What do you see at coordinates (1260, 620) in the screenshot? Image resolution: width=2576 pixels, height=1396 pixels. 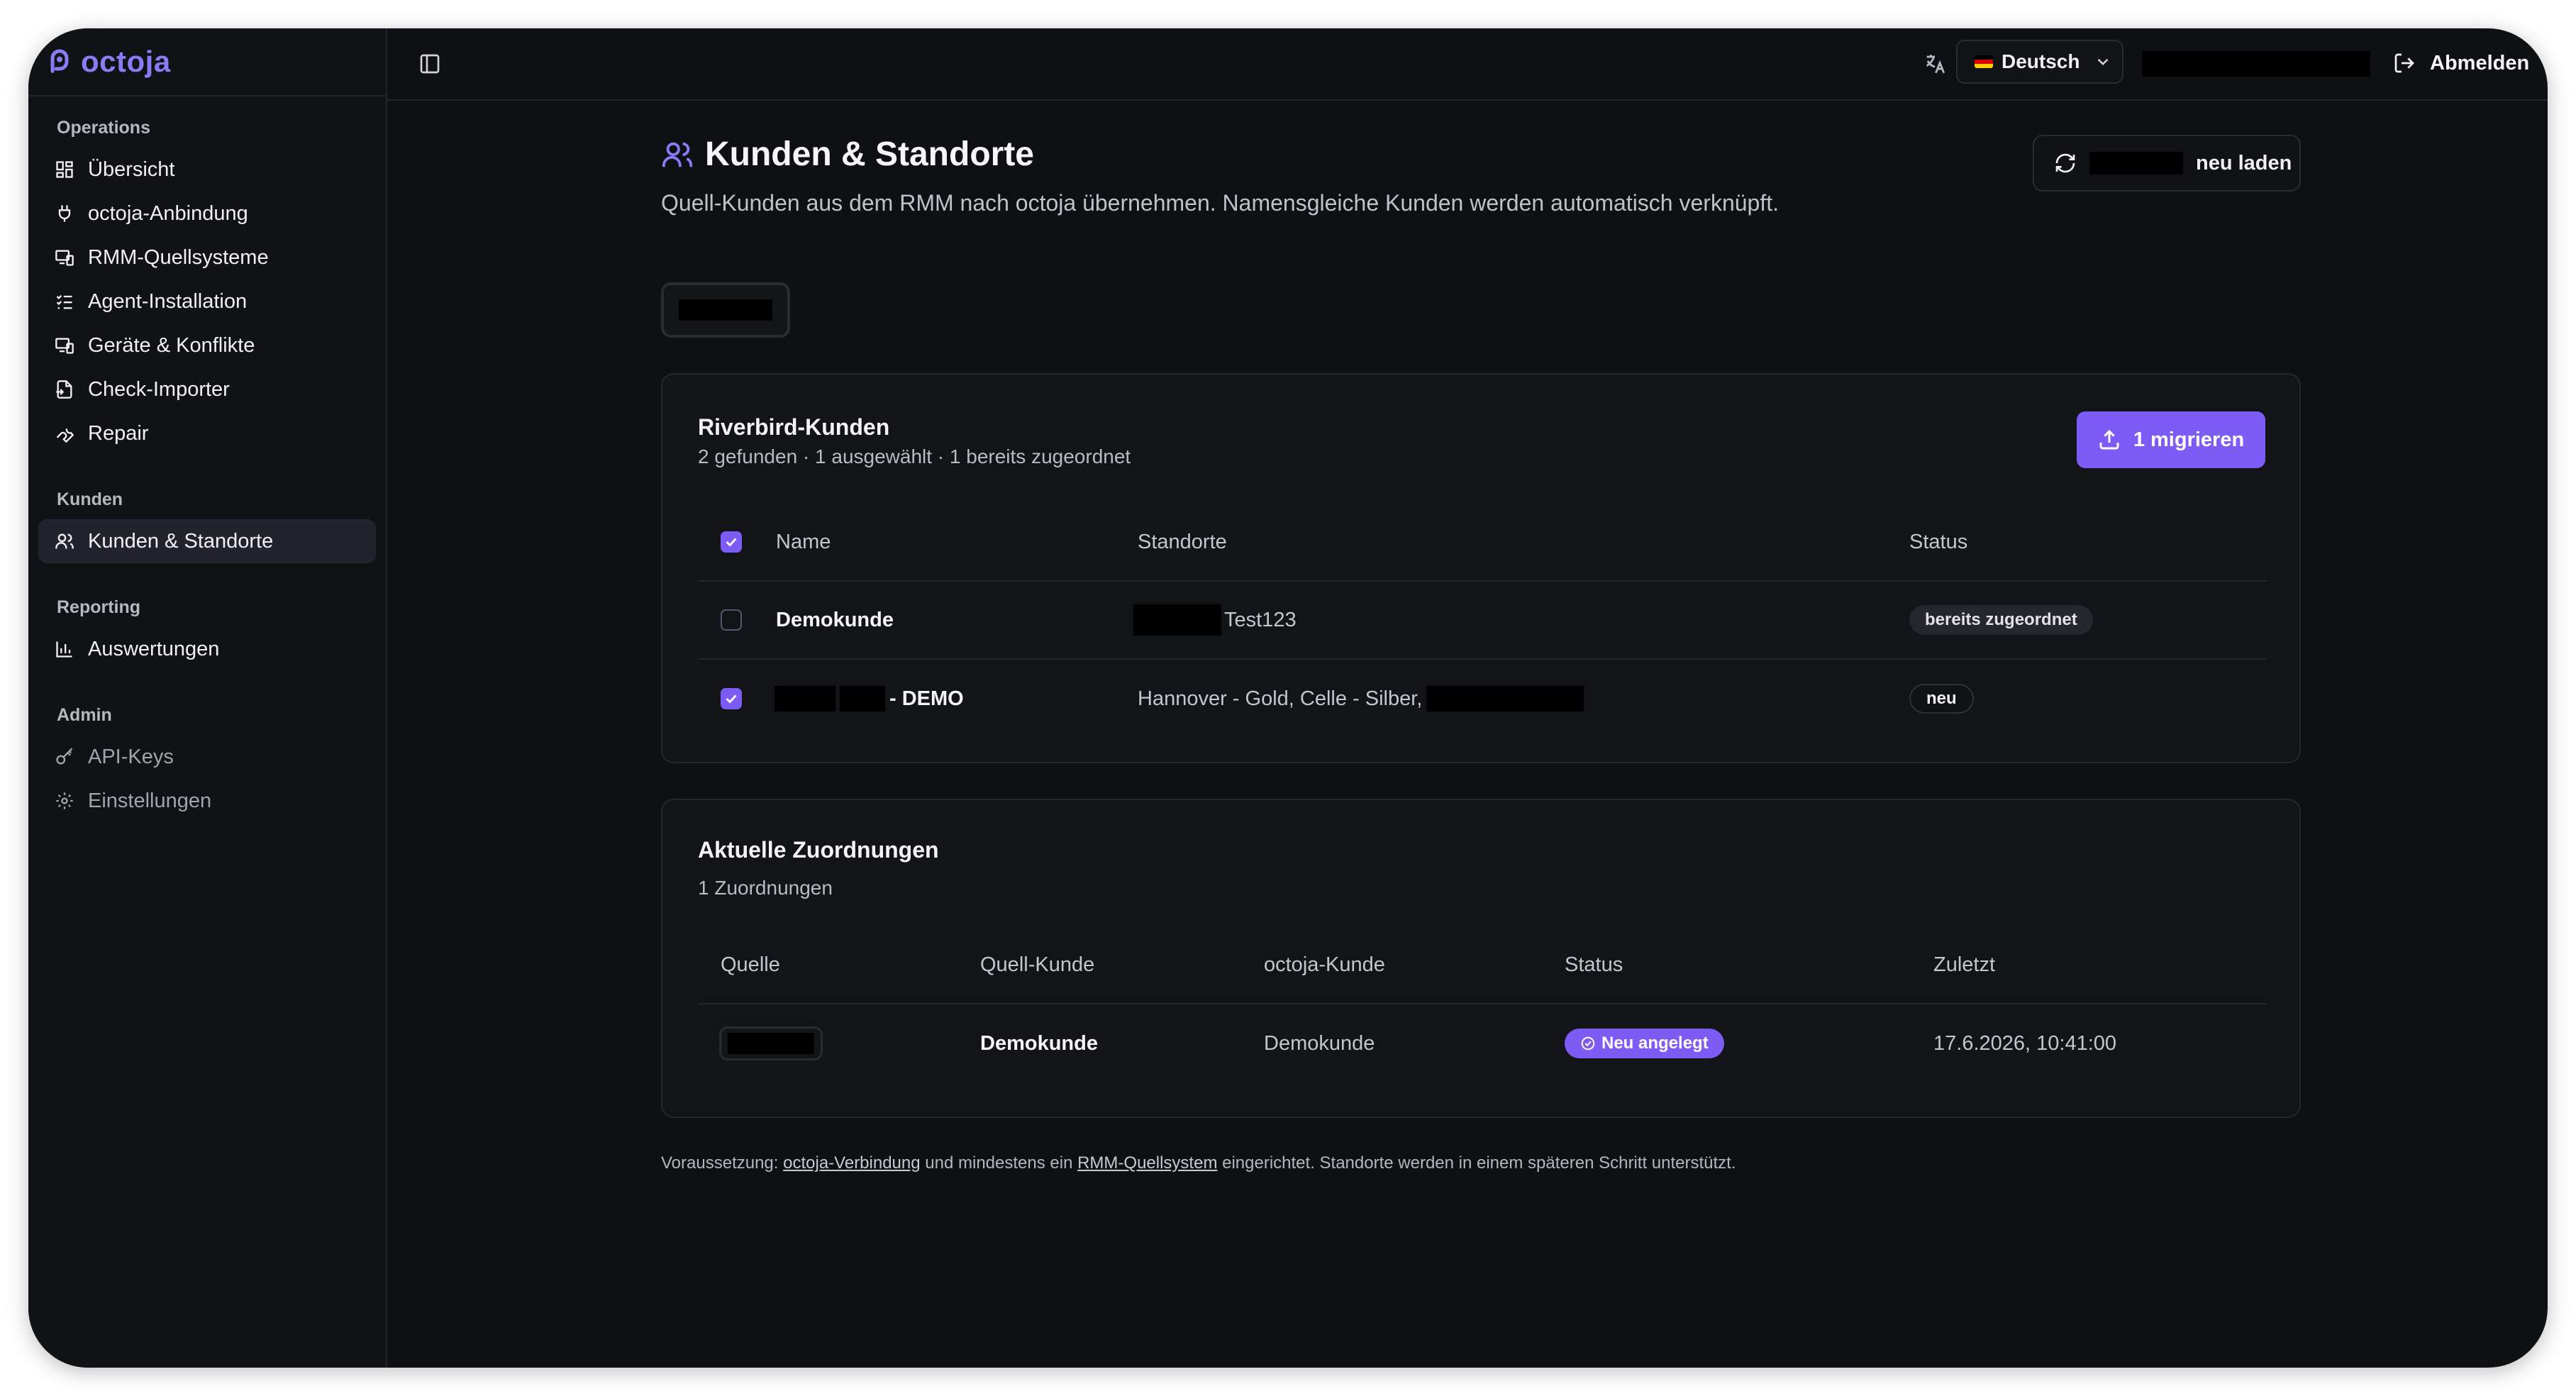 I see `locations-text: Test123` at bounding box center [1260, 620].